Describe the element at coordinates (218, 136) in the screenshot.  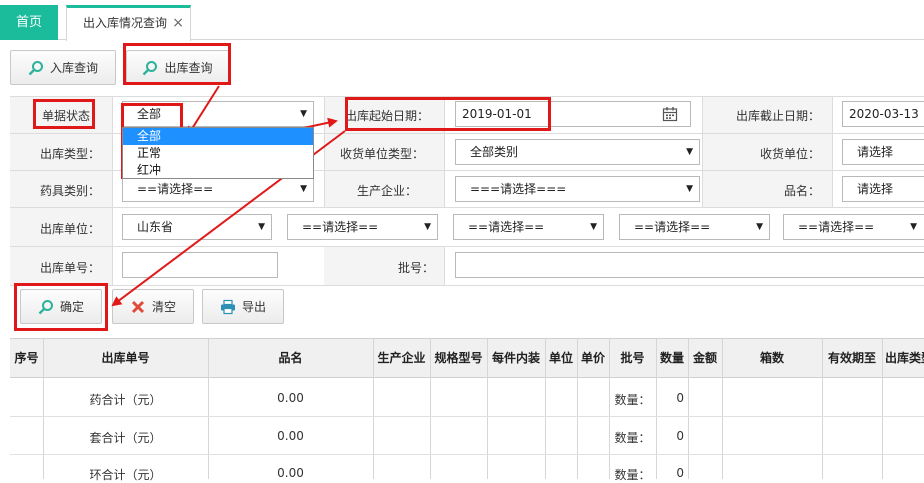
I see `dropdown-option: 全部` at that location.